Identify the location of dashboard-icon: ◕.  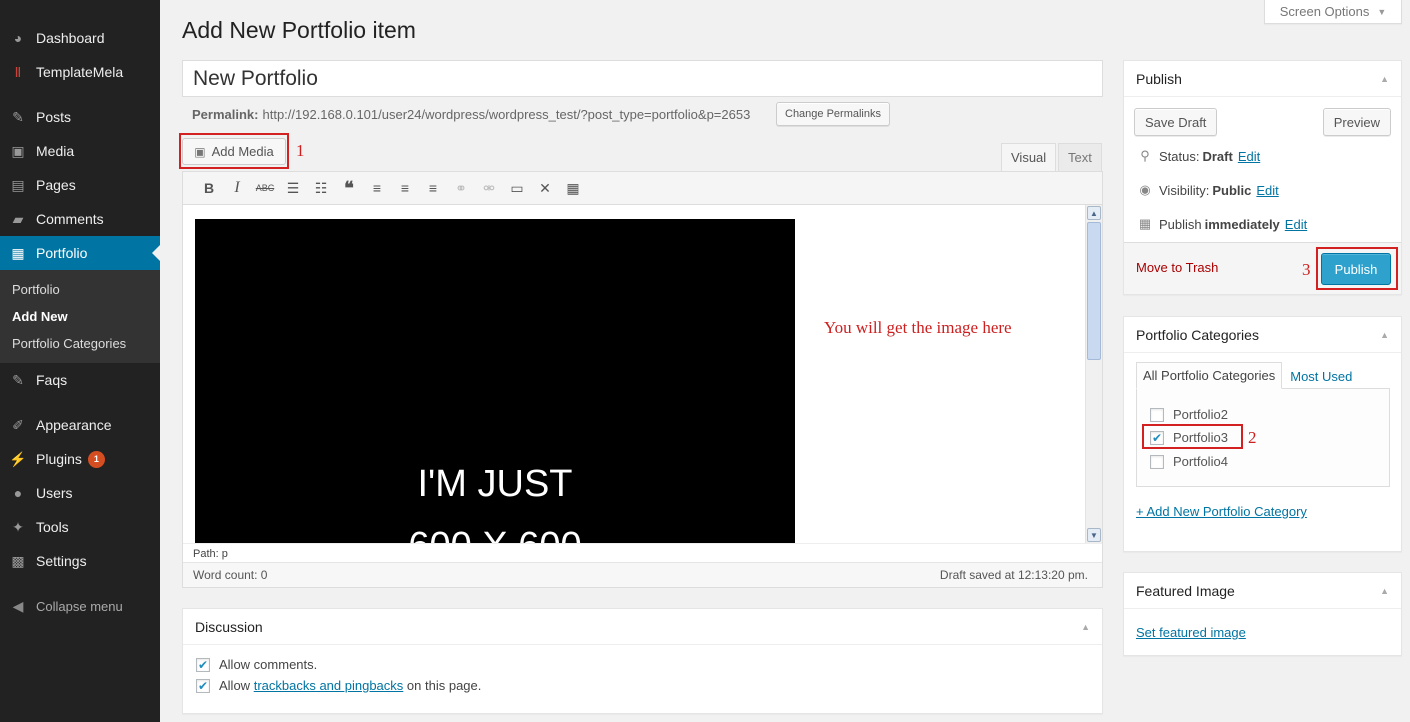
(18, 38).